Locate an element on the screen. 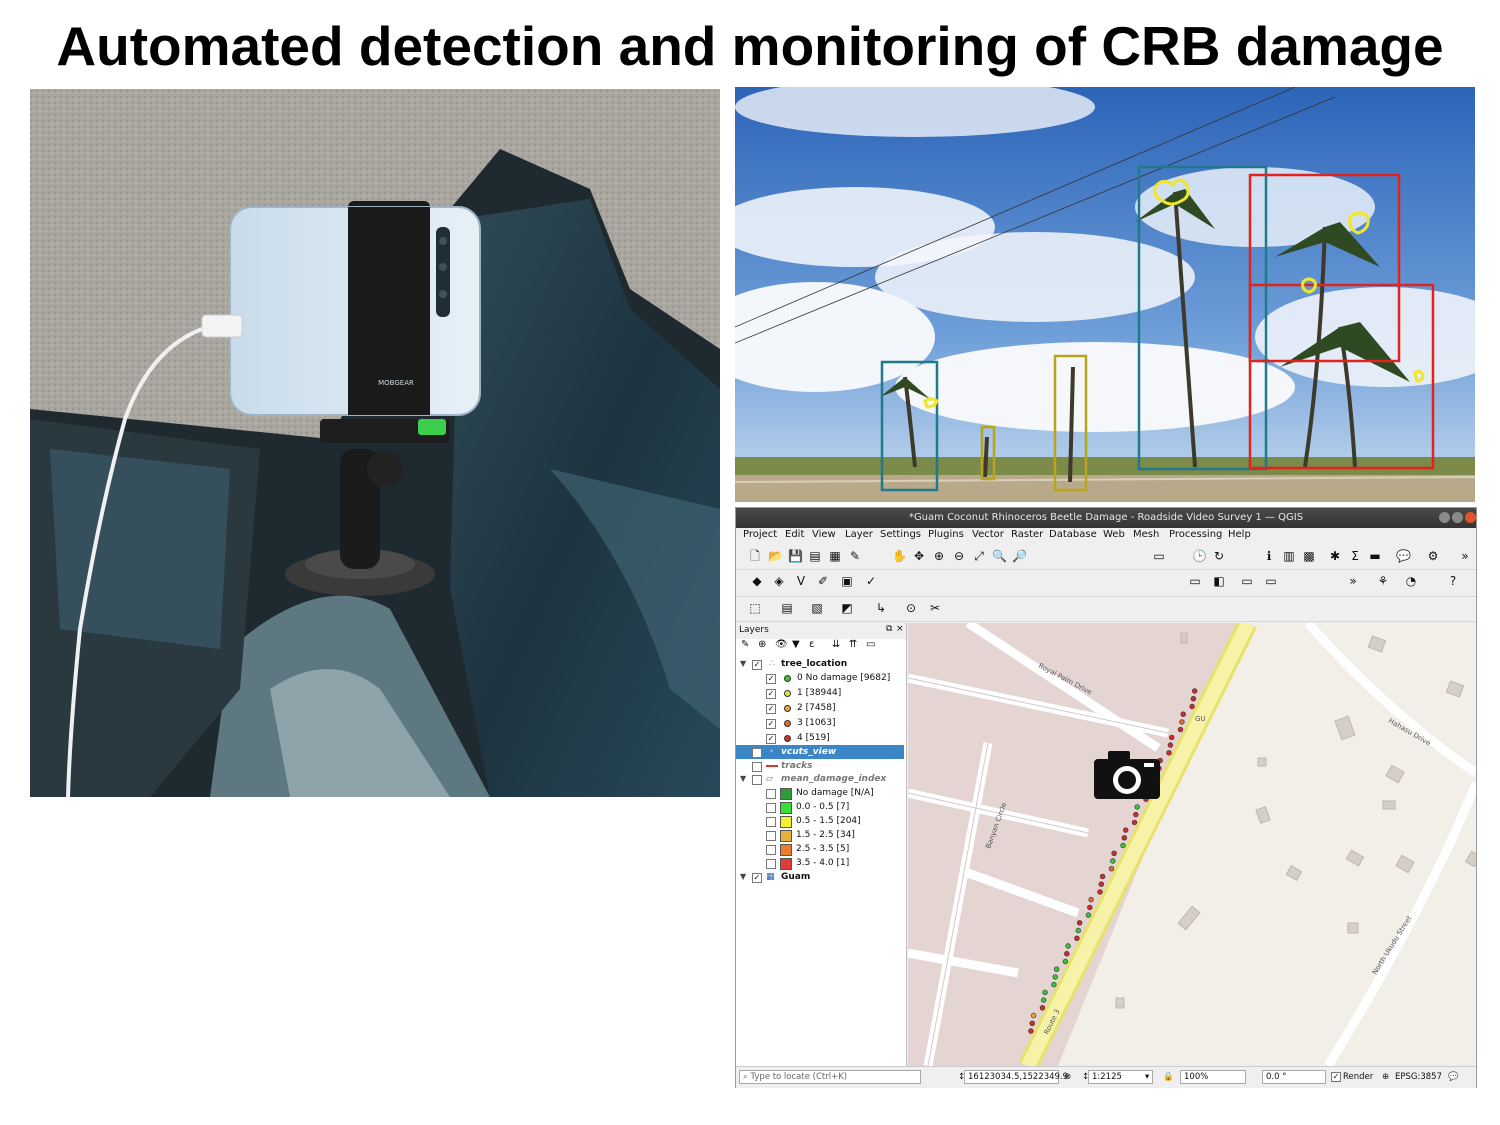 This screenshot has height=1125, width=1500. data-source-manager-icon: ◆ is located at coordinates (757, 581).